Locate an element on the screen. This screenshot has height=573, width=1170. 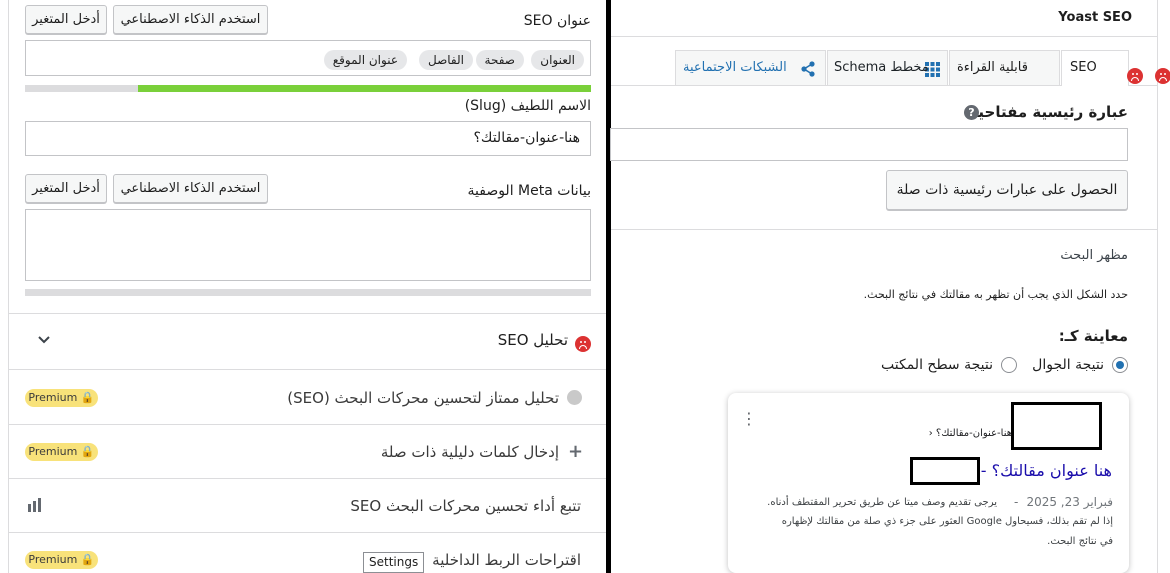
seo-title-progress-bar is located at coordinates (308, 88).